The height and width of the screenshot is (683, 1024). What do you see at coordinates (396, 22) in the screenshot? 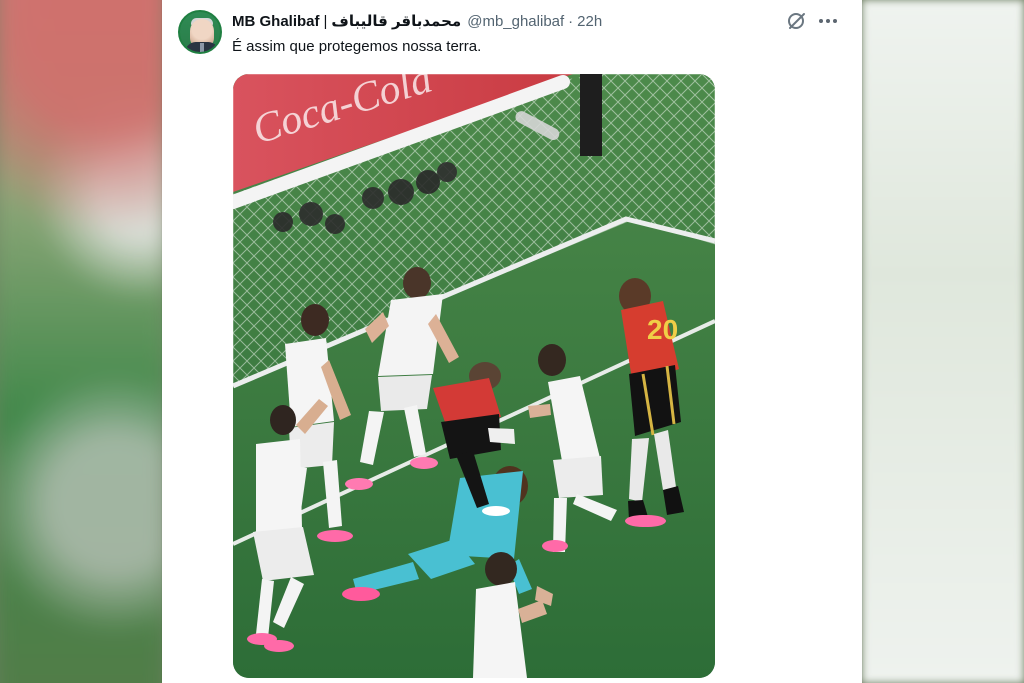
I see `rtl-display-name: محمدباقر قالیباف` at bounding box center [396, 22].